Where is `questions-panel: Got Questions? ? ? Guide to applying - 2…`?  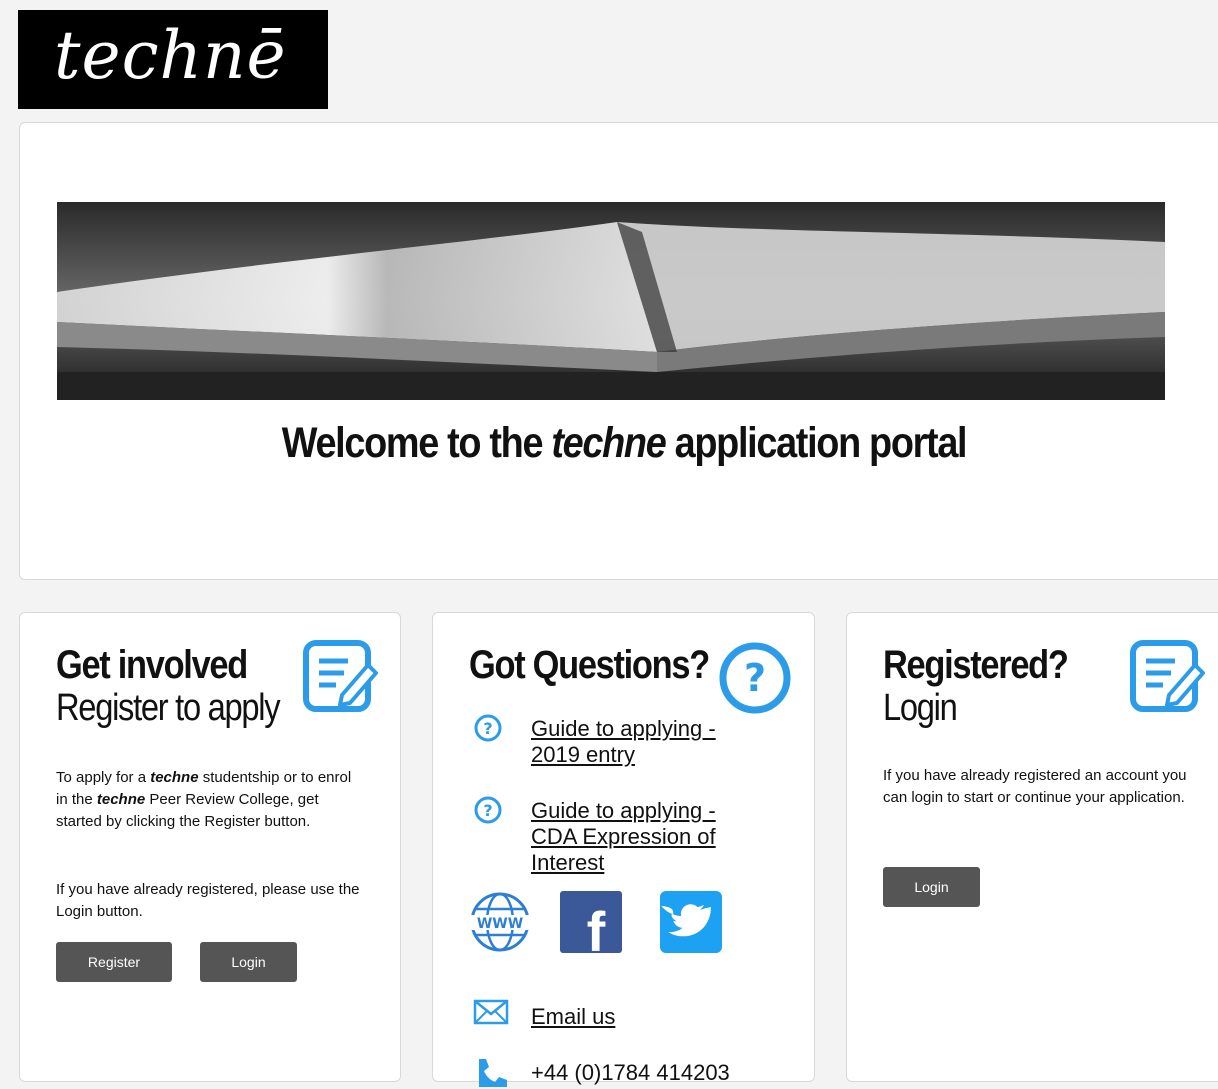 questions-panel: Got Questions? ? ? Guide to applying - 2… is located at coordinates (623, 849).